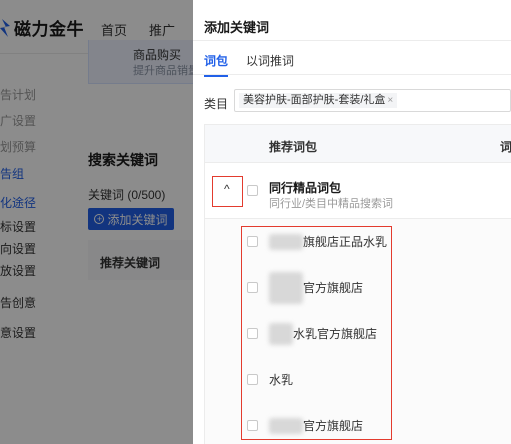 This screenshot has width=511, height=444. I want to click on table-header: 推荐词包 词, so click(358, 144).